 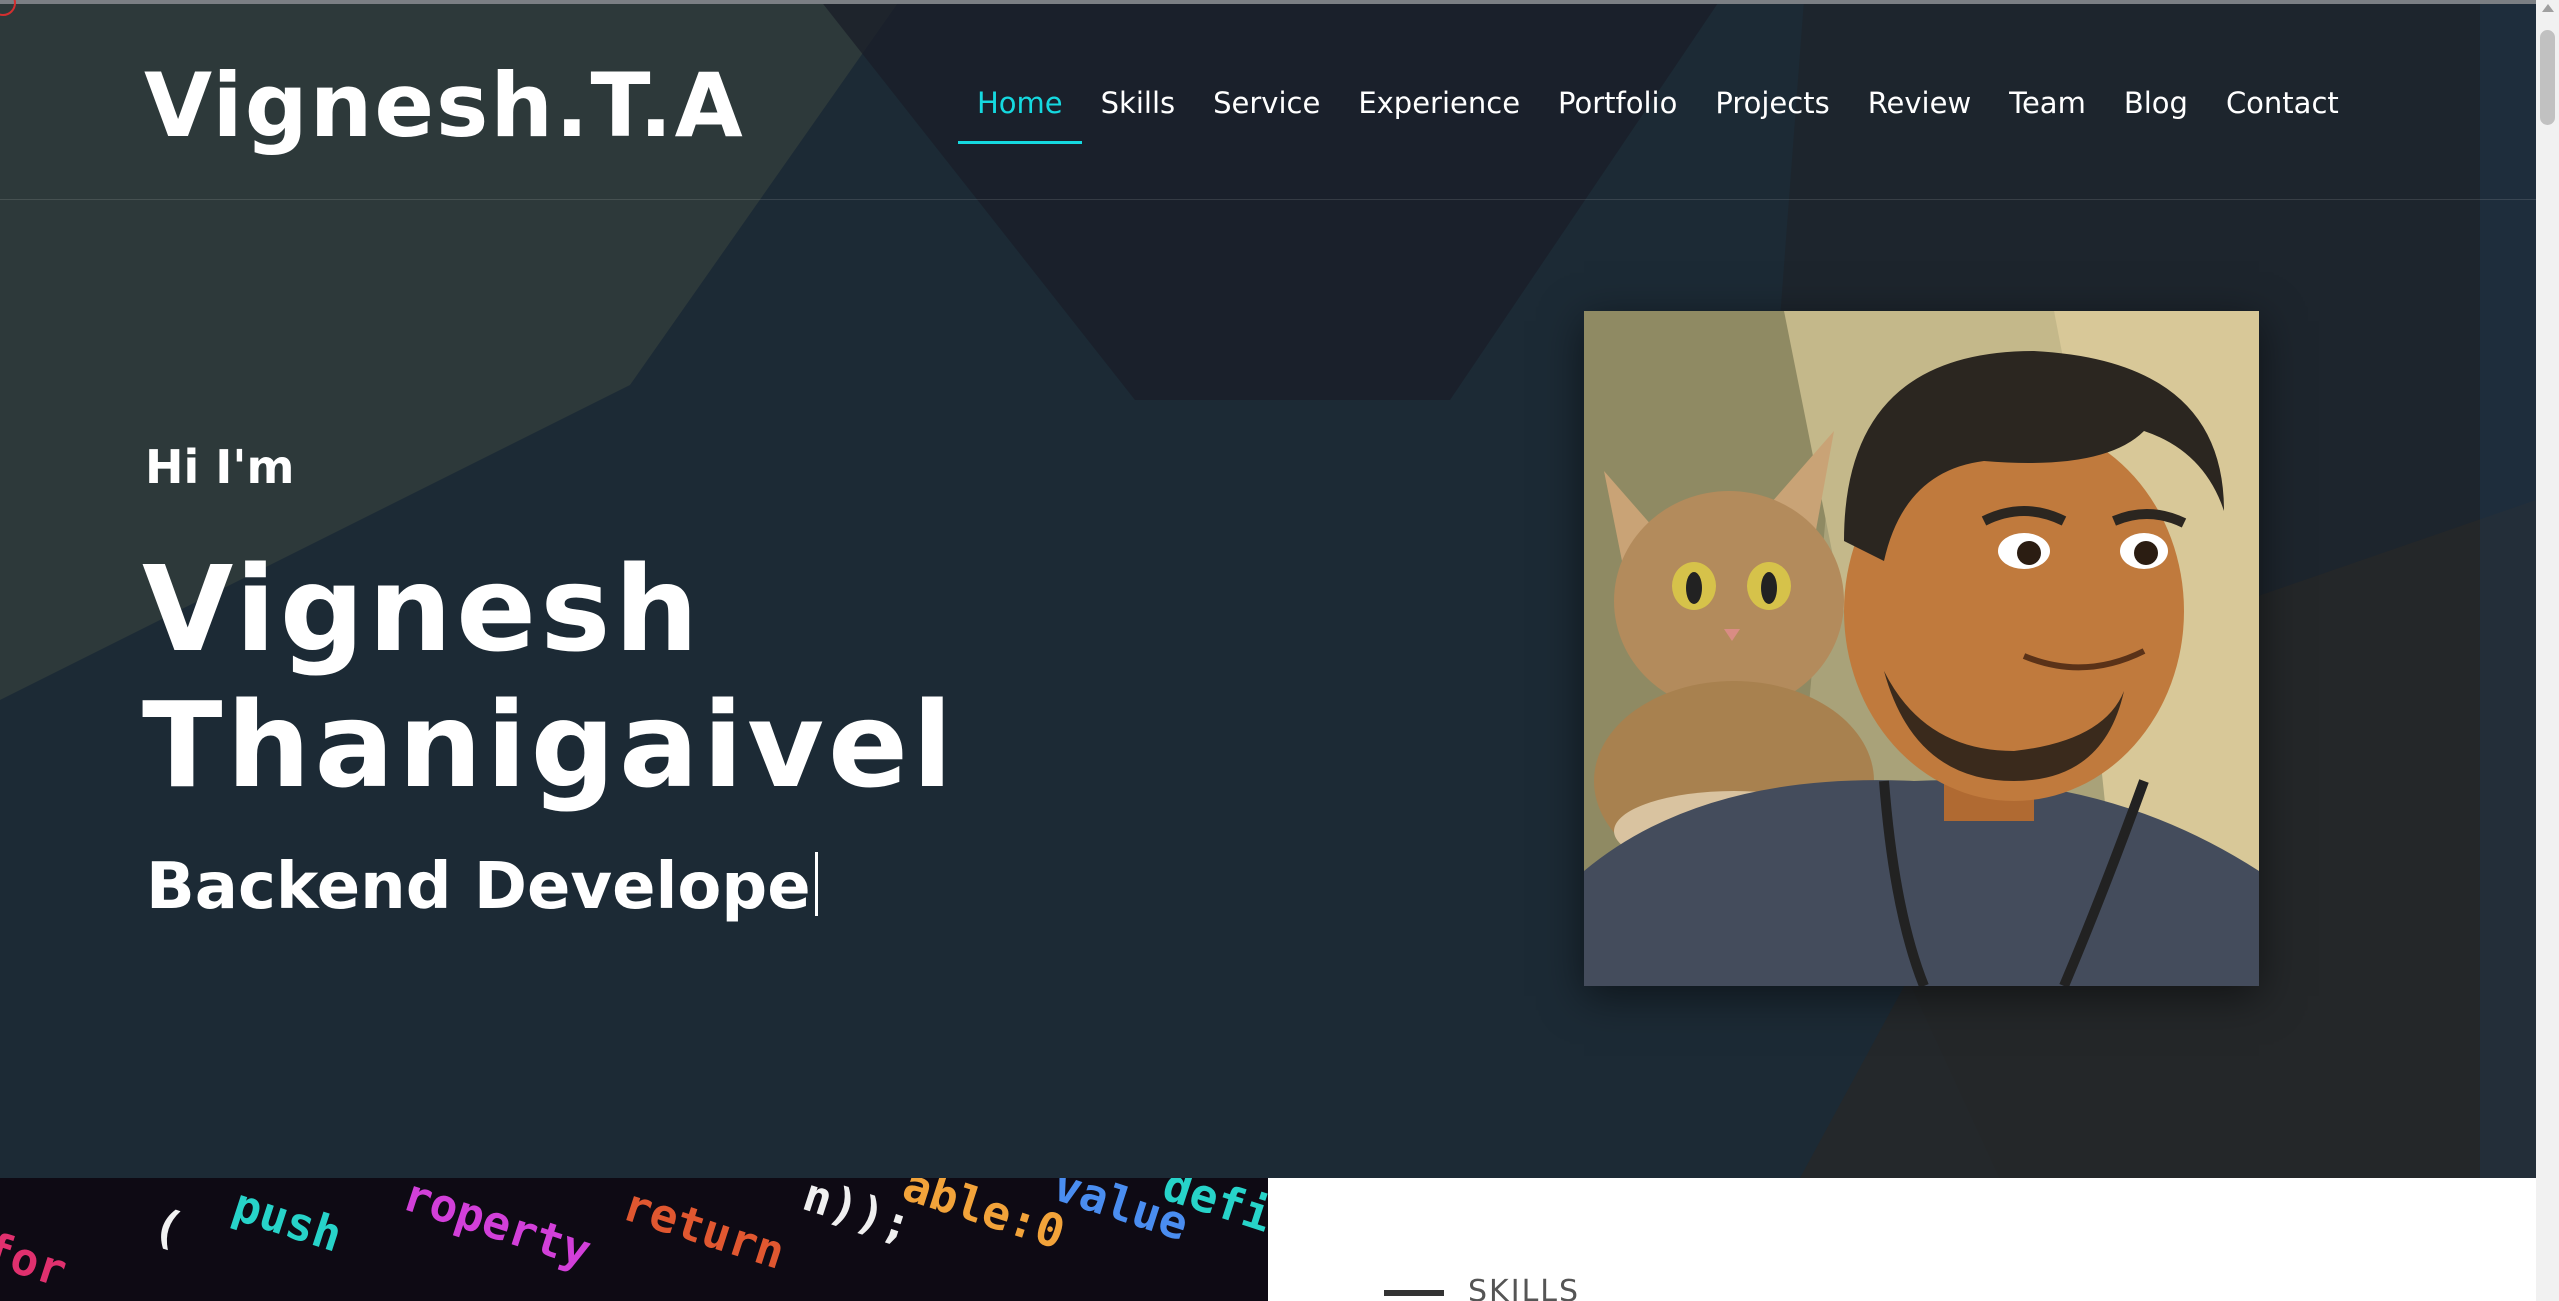 I want to click on skills-section: SKILLS, so click(x=1902, y=1239).